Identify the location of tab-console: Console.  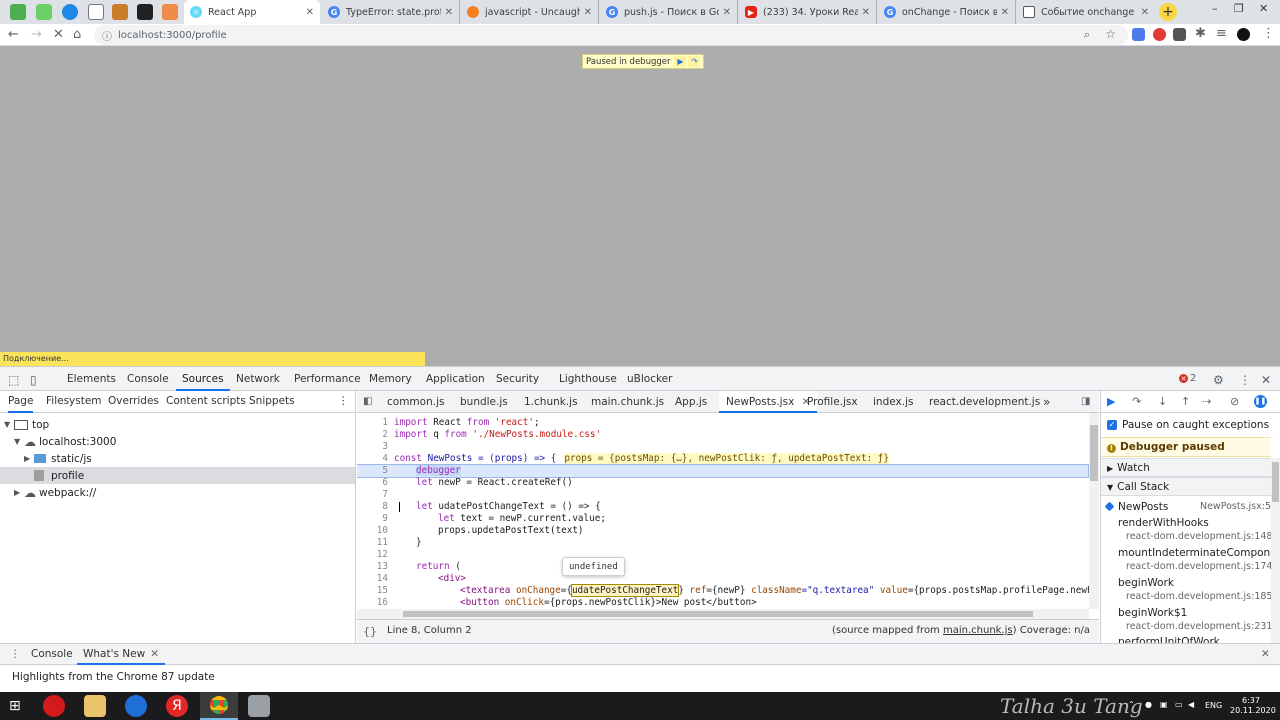
(148, 379).